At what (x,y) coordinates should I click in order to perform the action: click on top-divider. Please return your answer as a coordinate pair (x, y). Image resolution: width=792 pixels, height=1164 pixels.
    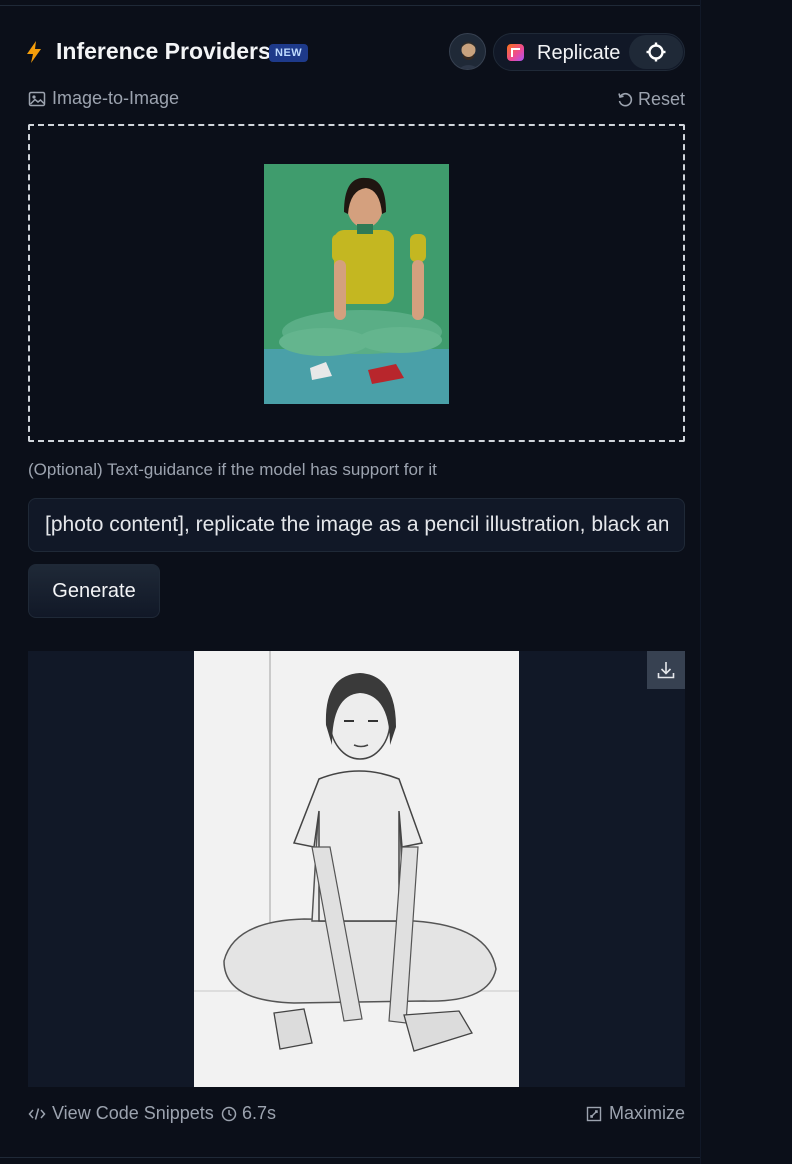
    Looking at the image, I should click on (350, 5).